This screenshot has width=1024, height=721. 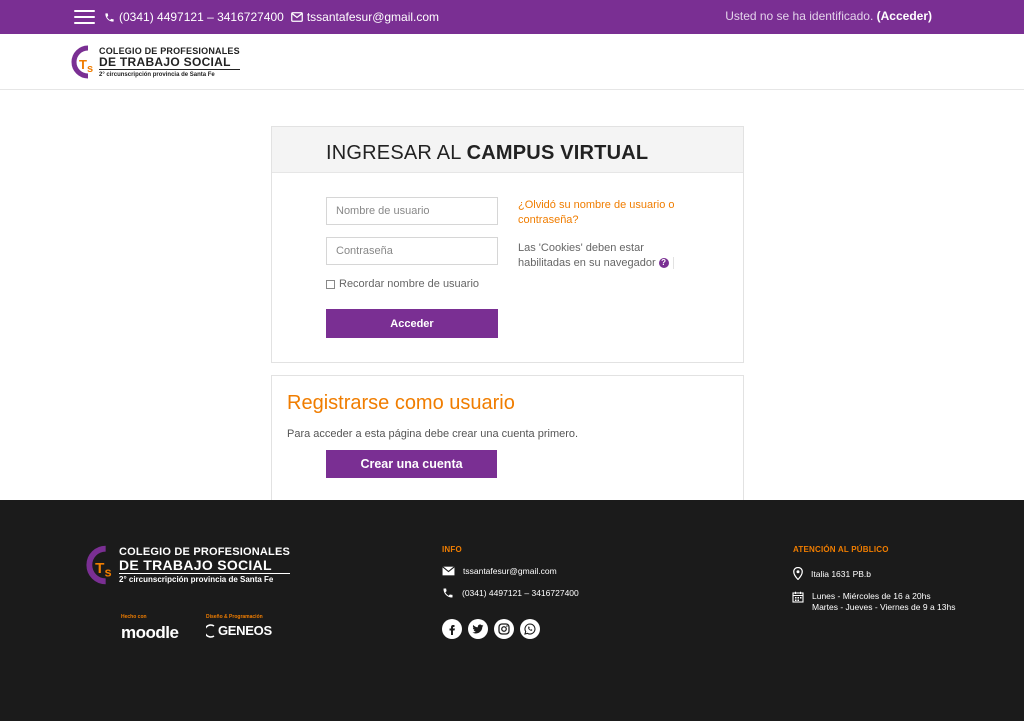 I want to click on remember-checkbox, so click(x=330, y=284).